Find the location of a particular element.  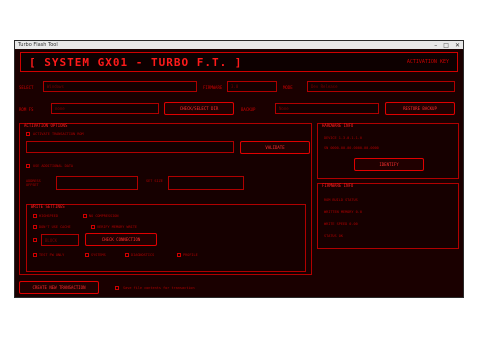

diagnostics-label: DIAGNOSTICS is located at coordinates (143, 255).